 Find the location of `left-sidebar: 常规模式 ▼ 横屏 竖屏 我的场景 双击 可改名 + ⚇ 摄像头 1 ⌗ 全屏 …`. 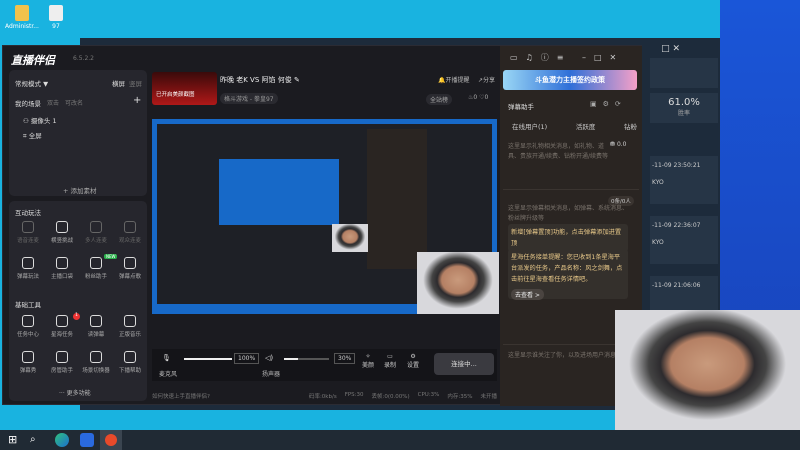

left-sidebar: 常规模式 ▼ 横屏 竖屏 我的场景 双击 可改名 + ⚇ 摄像头 1 ⌗ 全屏 … is located at coordinates (78, 236).